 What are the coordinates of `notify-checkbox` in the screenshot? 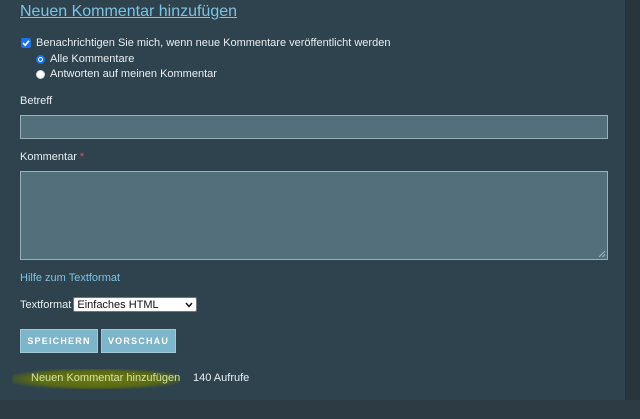 It's located at (26, 43).